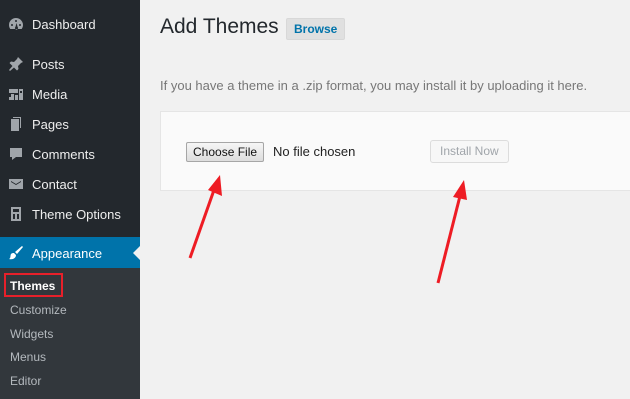 The height and width of the screenshot is (399, 630). What do you see at coordinates (48, 64) in the screenshot?
I see `sidebar-item-label: Posts` at bounding box center [48, 64].